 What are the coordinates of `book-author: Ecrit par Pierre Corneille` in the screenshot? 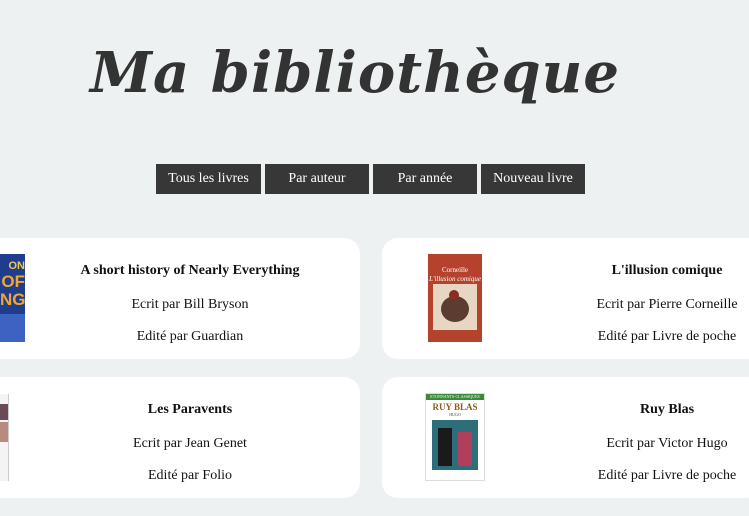 It's located at (667, 304).